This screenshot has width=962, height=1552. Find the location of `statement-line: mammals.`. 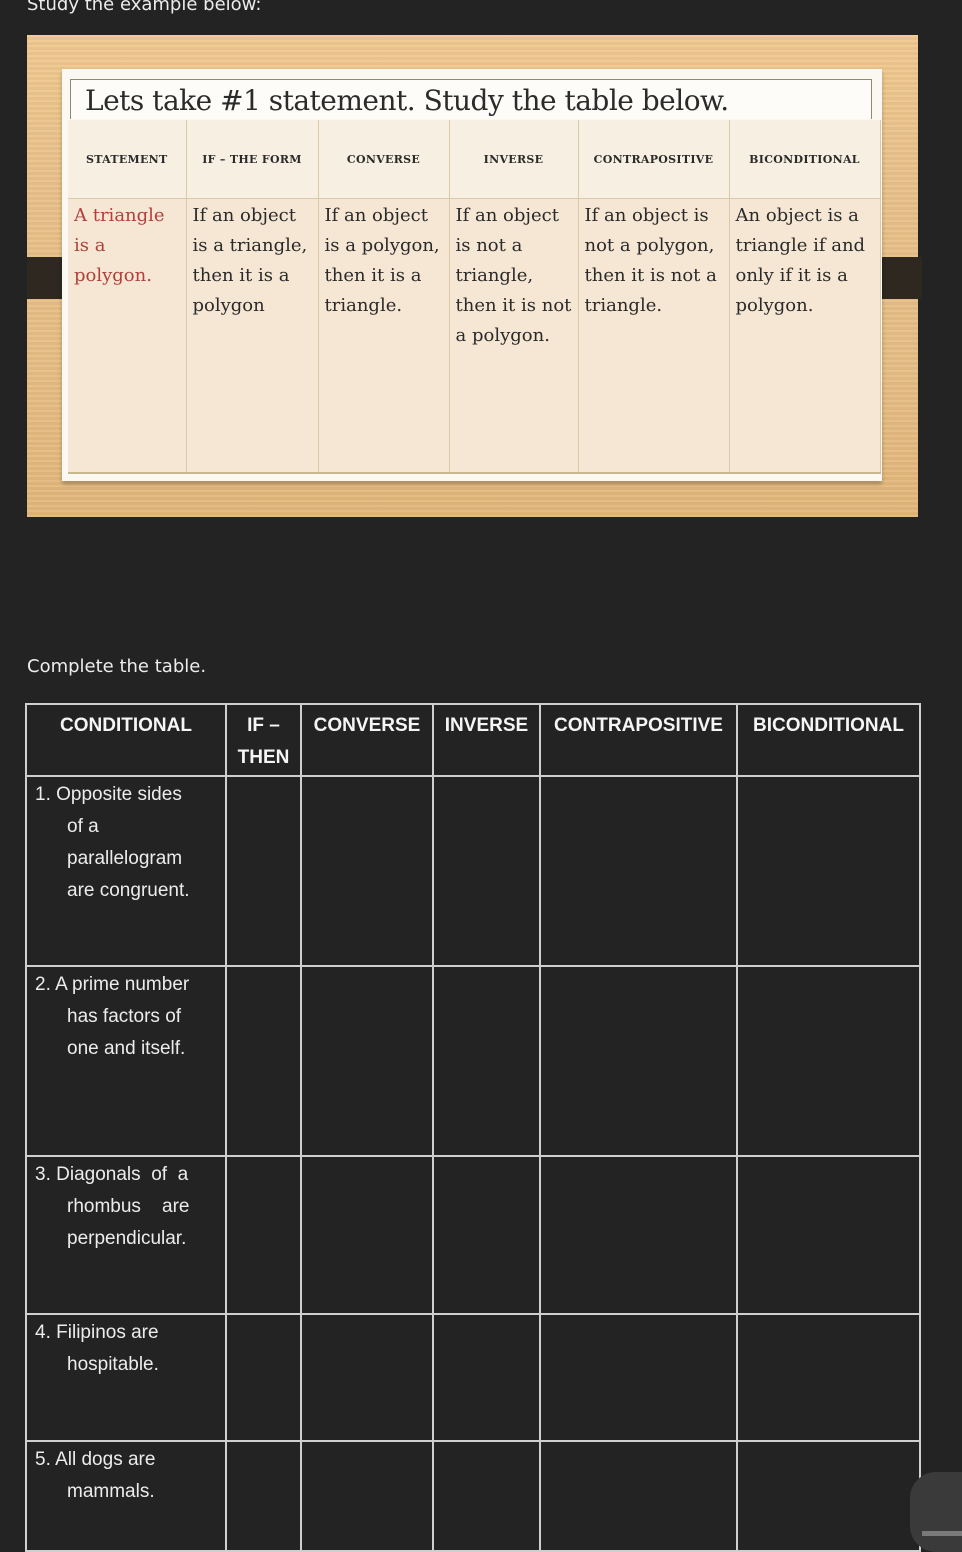

statement-line: mammals. is located at coordinates (111, 1491).